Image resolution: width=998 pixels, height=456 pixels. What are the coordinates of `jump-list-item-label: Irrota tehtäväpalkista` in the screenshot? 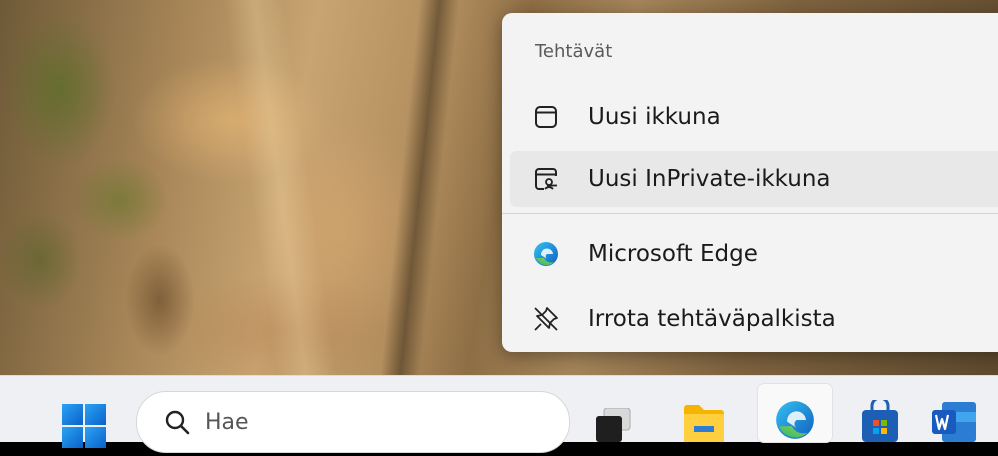 It's located at (712, 319).